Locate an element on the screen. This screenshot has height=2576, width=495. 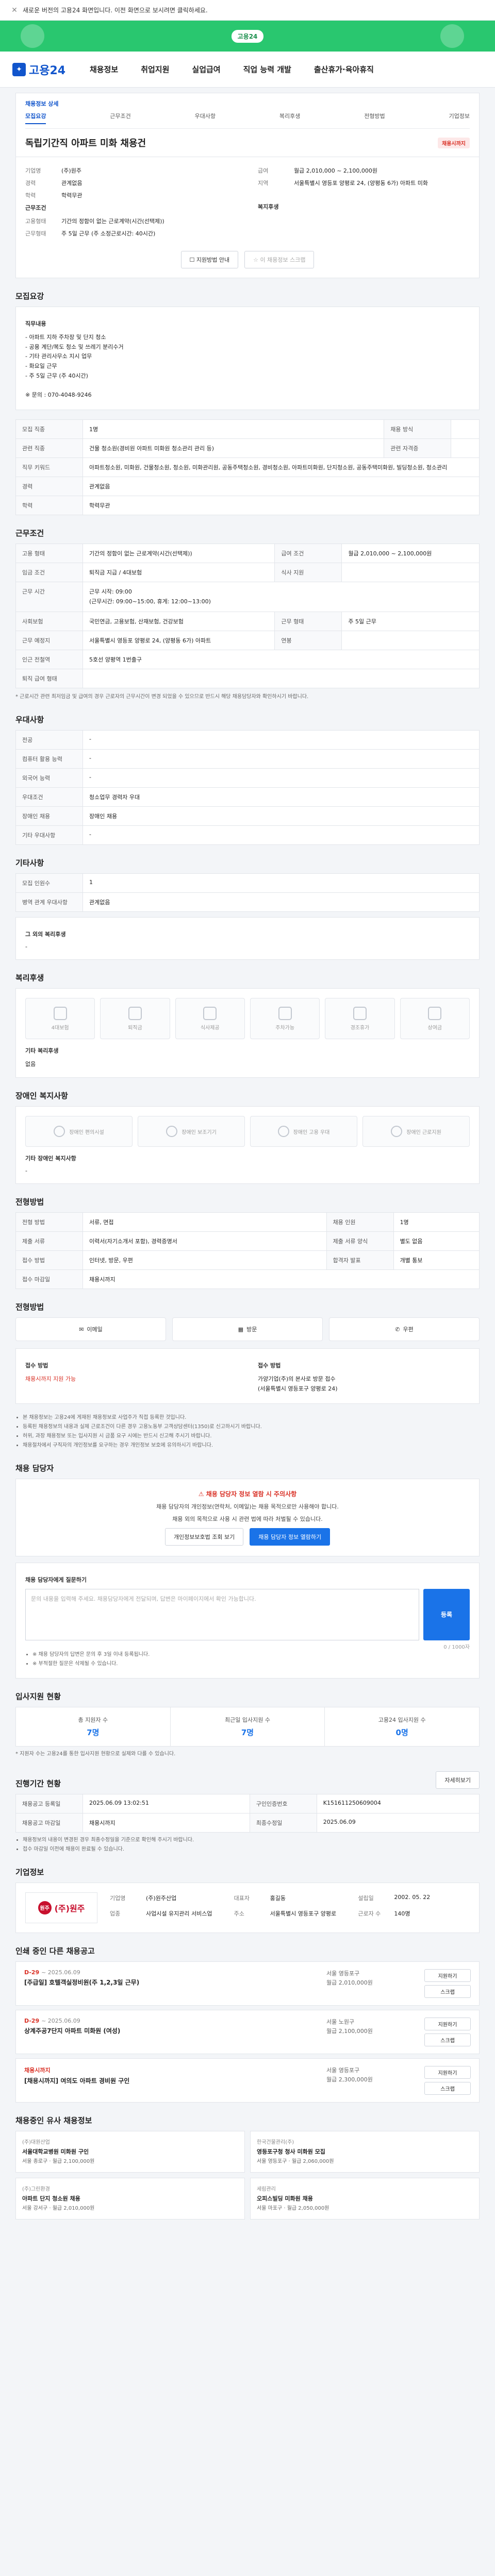
gnb-menu: 채용정보 취업지원 실업급여 직업 능력 개발 출산휴가·육아휴직 is located at coordinates (232, 69).